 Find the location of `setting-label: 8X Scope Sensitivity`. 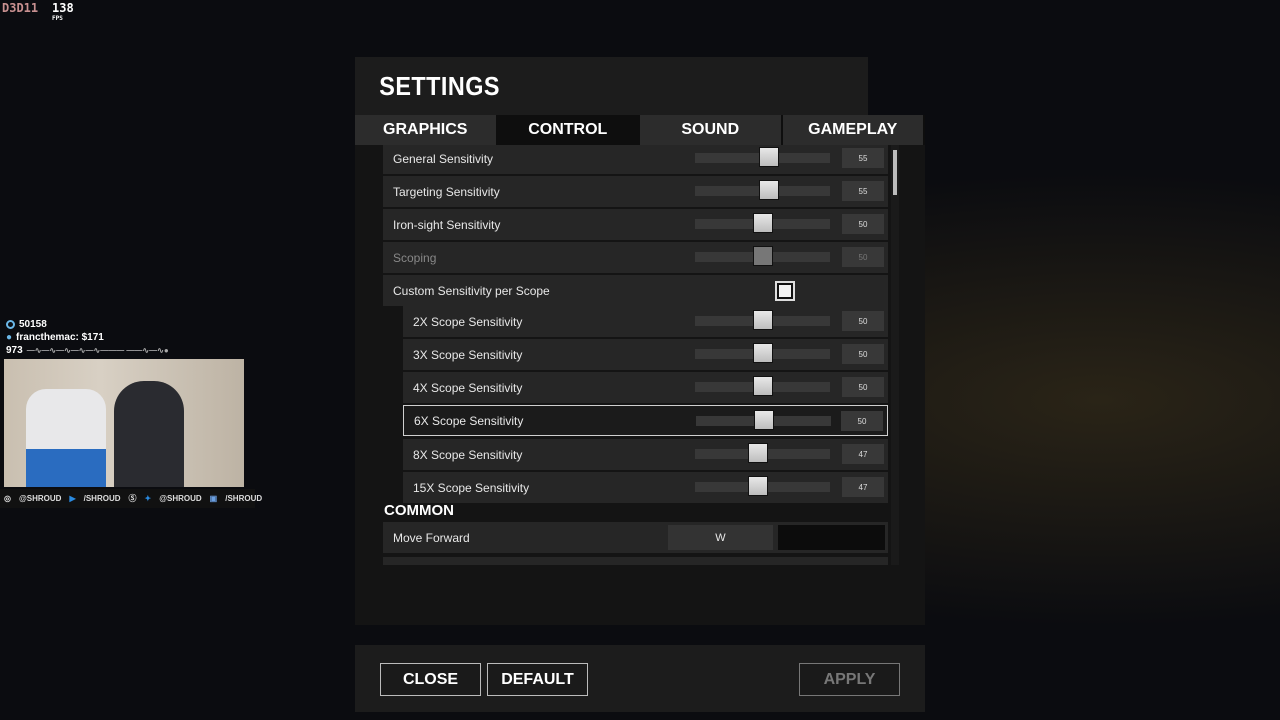

setting-label: 8X Scope Sensitivity is located at coordinates (468, 454).